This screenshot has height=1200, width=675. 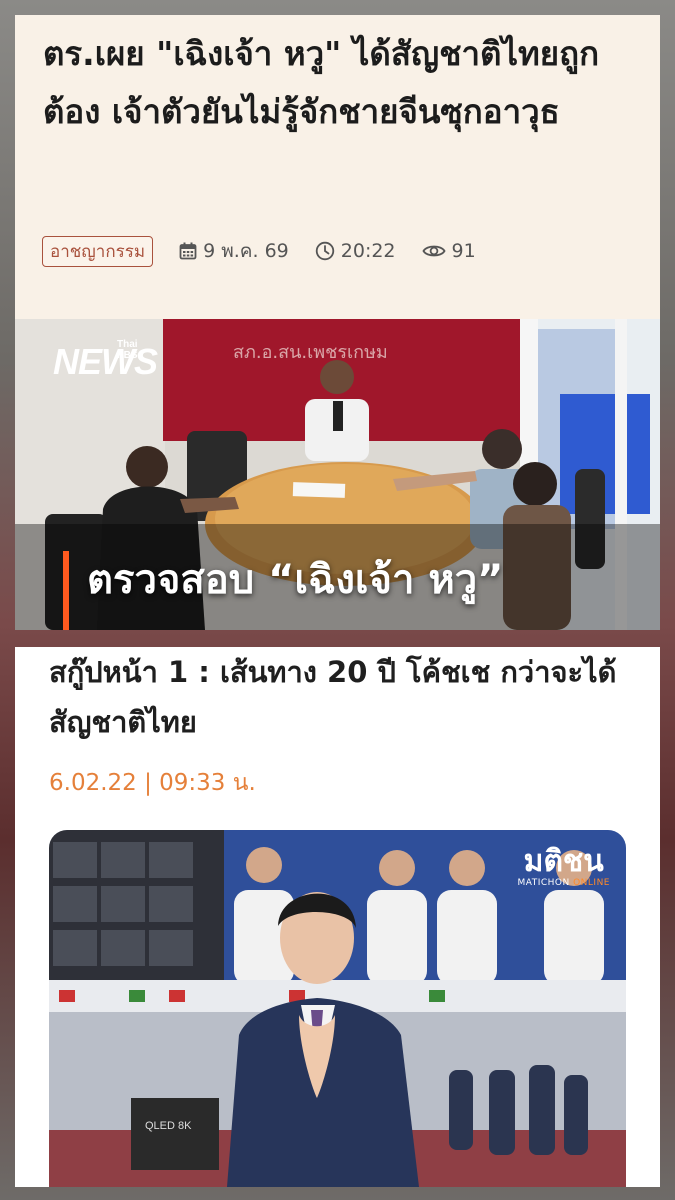 I want to click on matichon-online-logo: มติชน MATICHON ONLINE, so click(x=563, y=866).